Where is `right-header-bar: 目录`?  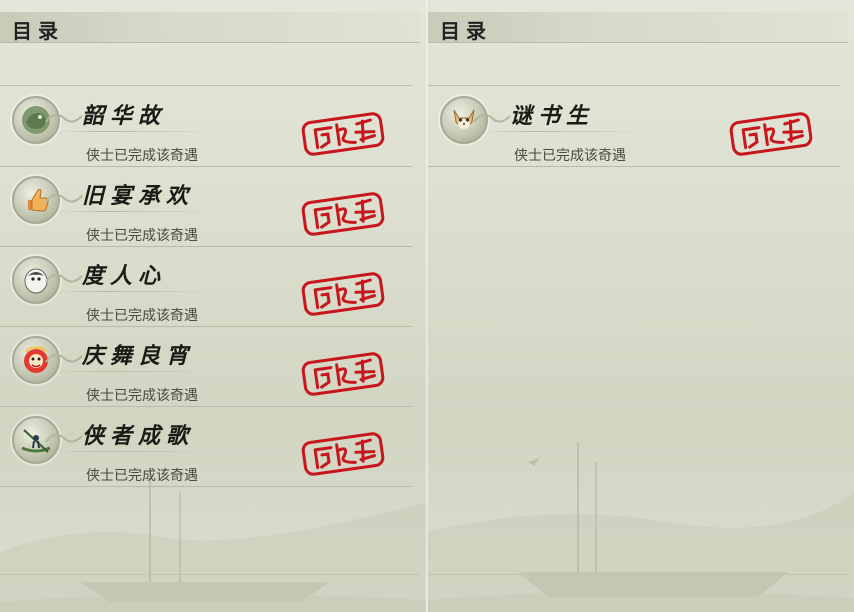
right-header-bar: 目录 is located at coordinates (638, 27).